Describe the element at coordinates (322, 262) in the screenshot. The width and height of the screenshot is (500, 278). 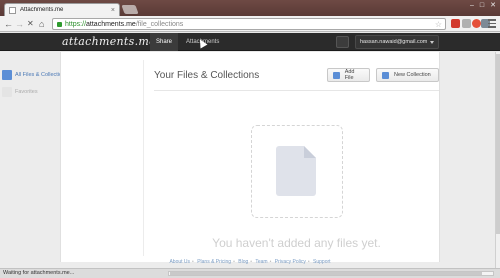
I see `footer-link-support: Support` at that location.